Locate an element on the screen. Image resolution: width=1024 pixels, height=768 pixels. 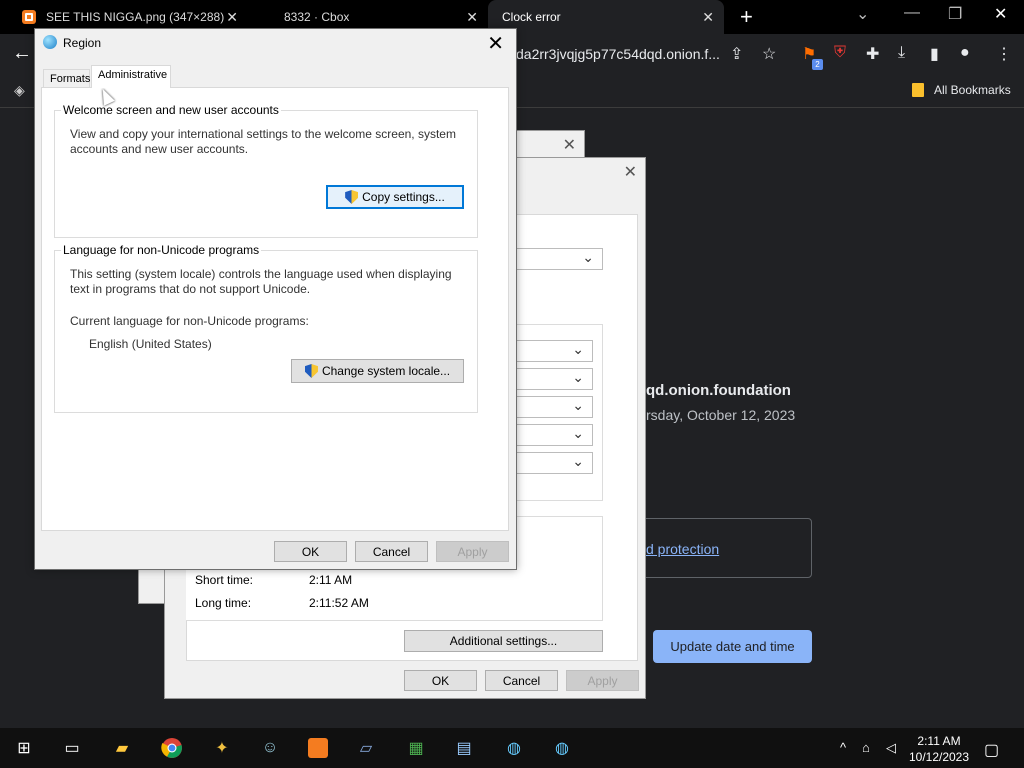
spreadsheet-icon: ▦ is located at coordinates (416, 748).